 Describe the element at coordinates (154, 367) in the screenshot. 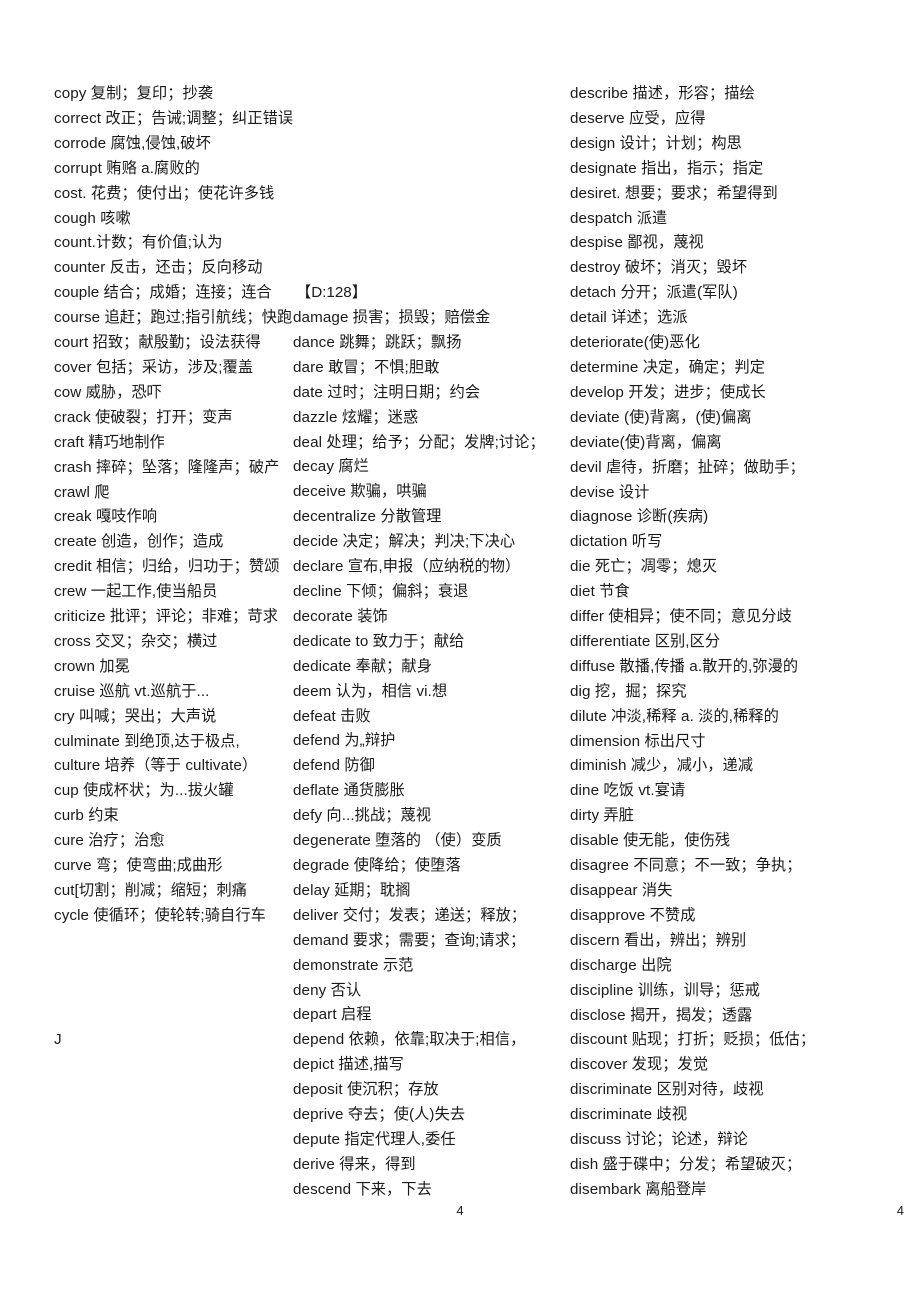

I see `vocabulary-entry: cover 包括；采访，涉及;覆盖` at that location.